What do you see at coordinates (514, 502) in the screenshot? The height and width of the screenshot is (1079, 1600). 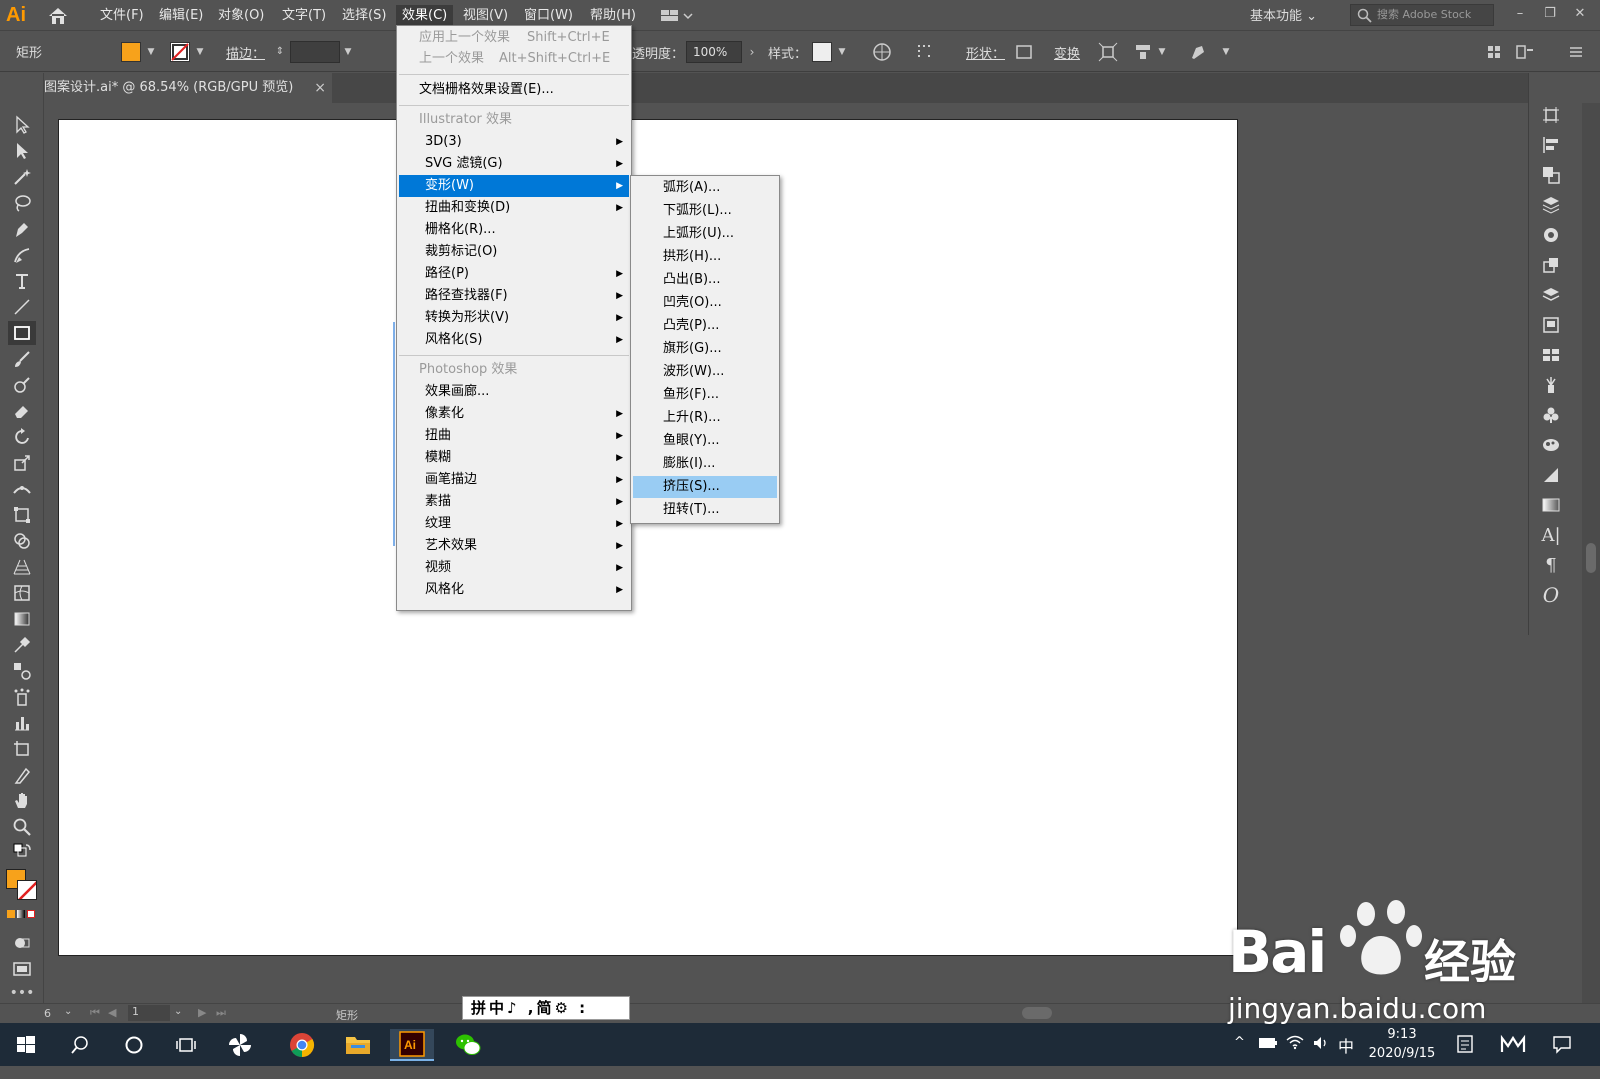 I see `menu-sketch: 素描 ▶` at bounding box center [514, 502].